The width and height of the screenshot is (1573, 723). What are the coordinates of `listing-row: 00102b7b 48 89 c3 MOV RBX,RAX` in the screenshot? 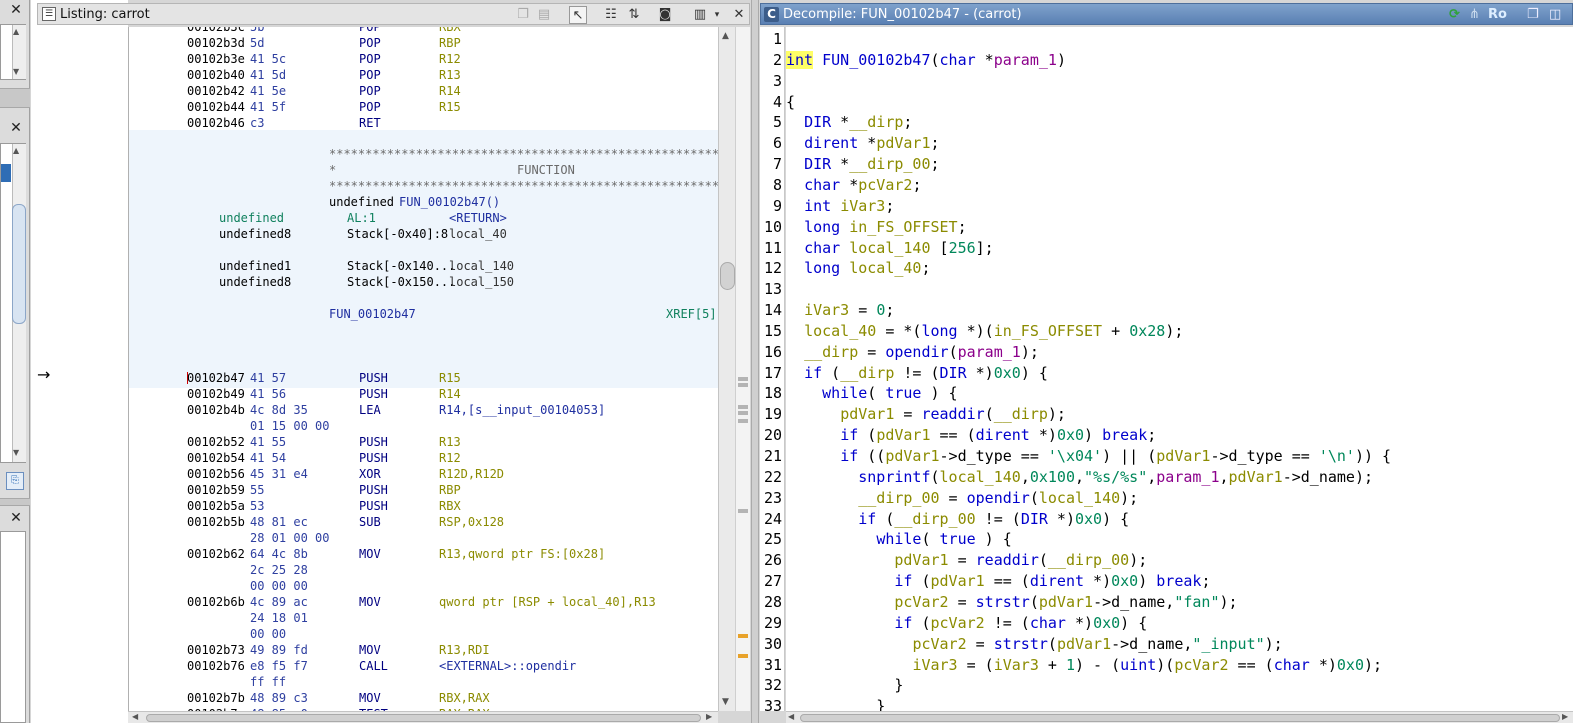 It's located at (423, 698).